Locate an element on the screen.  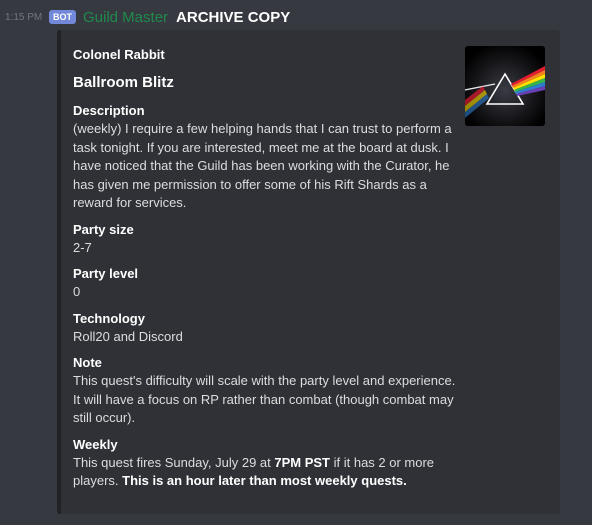
prism-album-art-icon is located at coordinates (505, 86).